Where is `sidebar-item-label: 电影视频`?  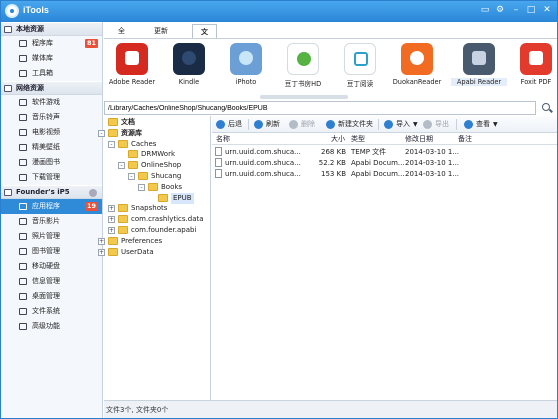
sidebar-item-label: 电影视频 is located at coordinates (46, 132).